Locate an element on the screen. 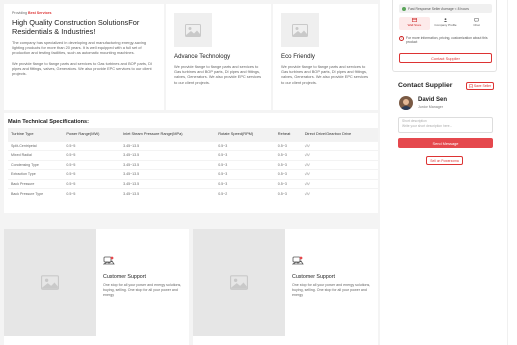 This screenshot has width=517, height=345. tab-wall-store: Wall Store is located at coordinates (414, 23).